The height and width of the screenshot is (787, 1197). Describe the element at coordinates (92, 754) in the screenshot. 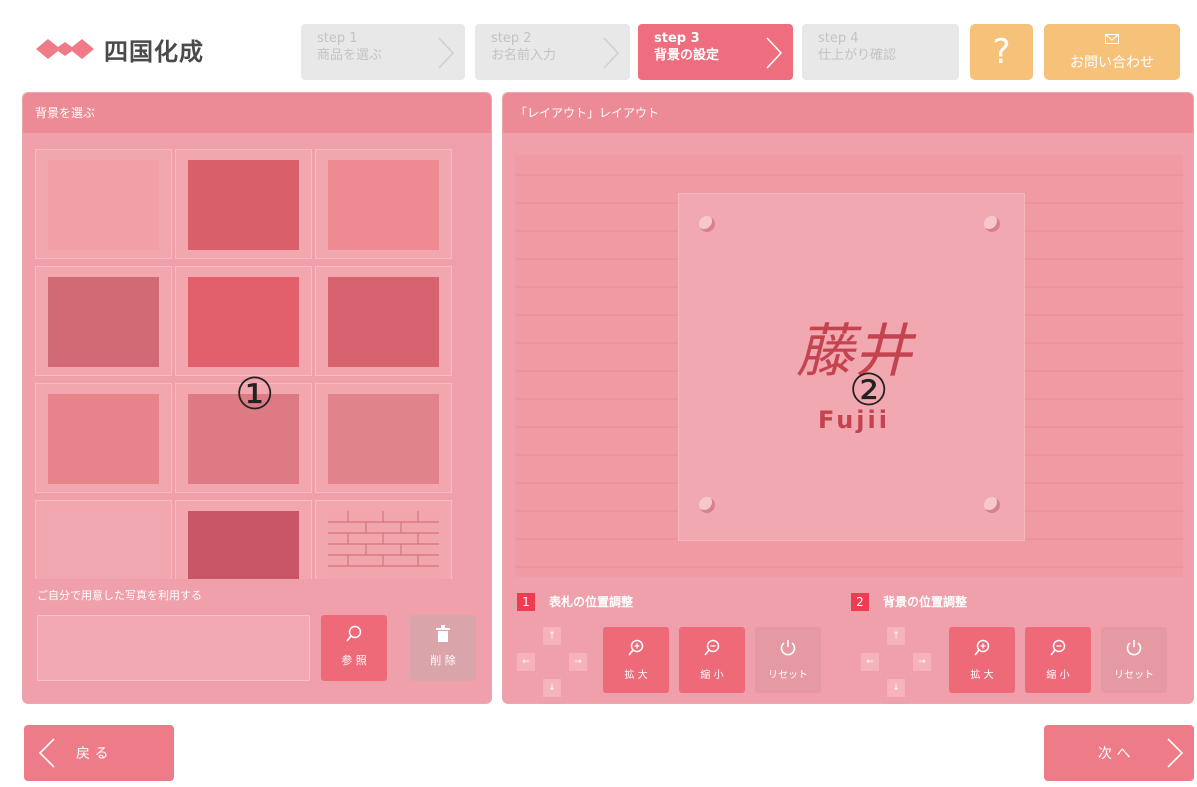

I see `back-label: 戻 る` at that location.